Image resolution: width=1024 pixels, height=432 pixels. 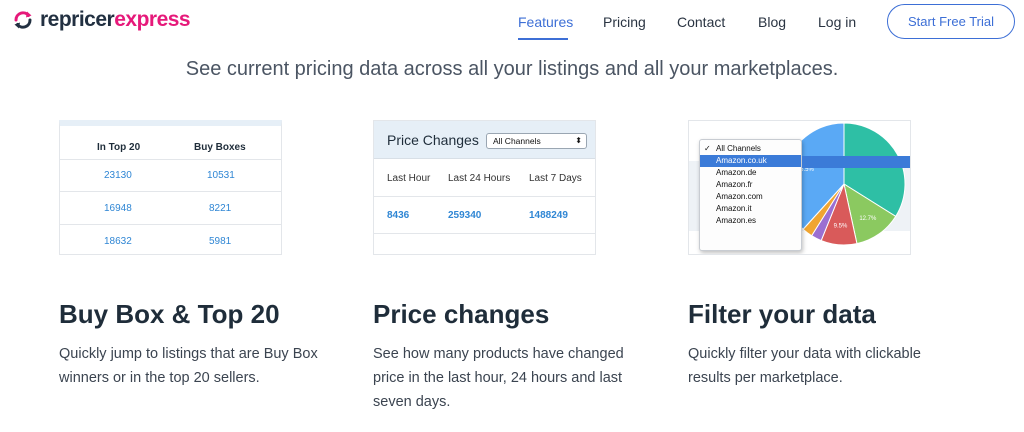 I want to click on nav-link-blog: Blog, so click(x=772, y=22).